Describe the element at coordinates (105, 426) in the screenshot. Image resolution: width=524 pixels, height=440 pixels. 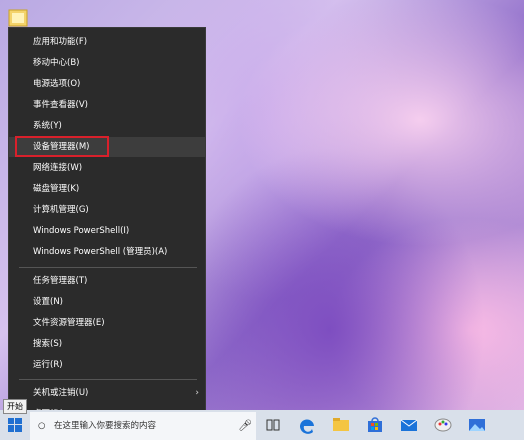
I see `search-placeholder: 在这里输入你要搜索的内容` at that location.